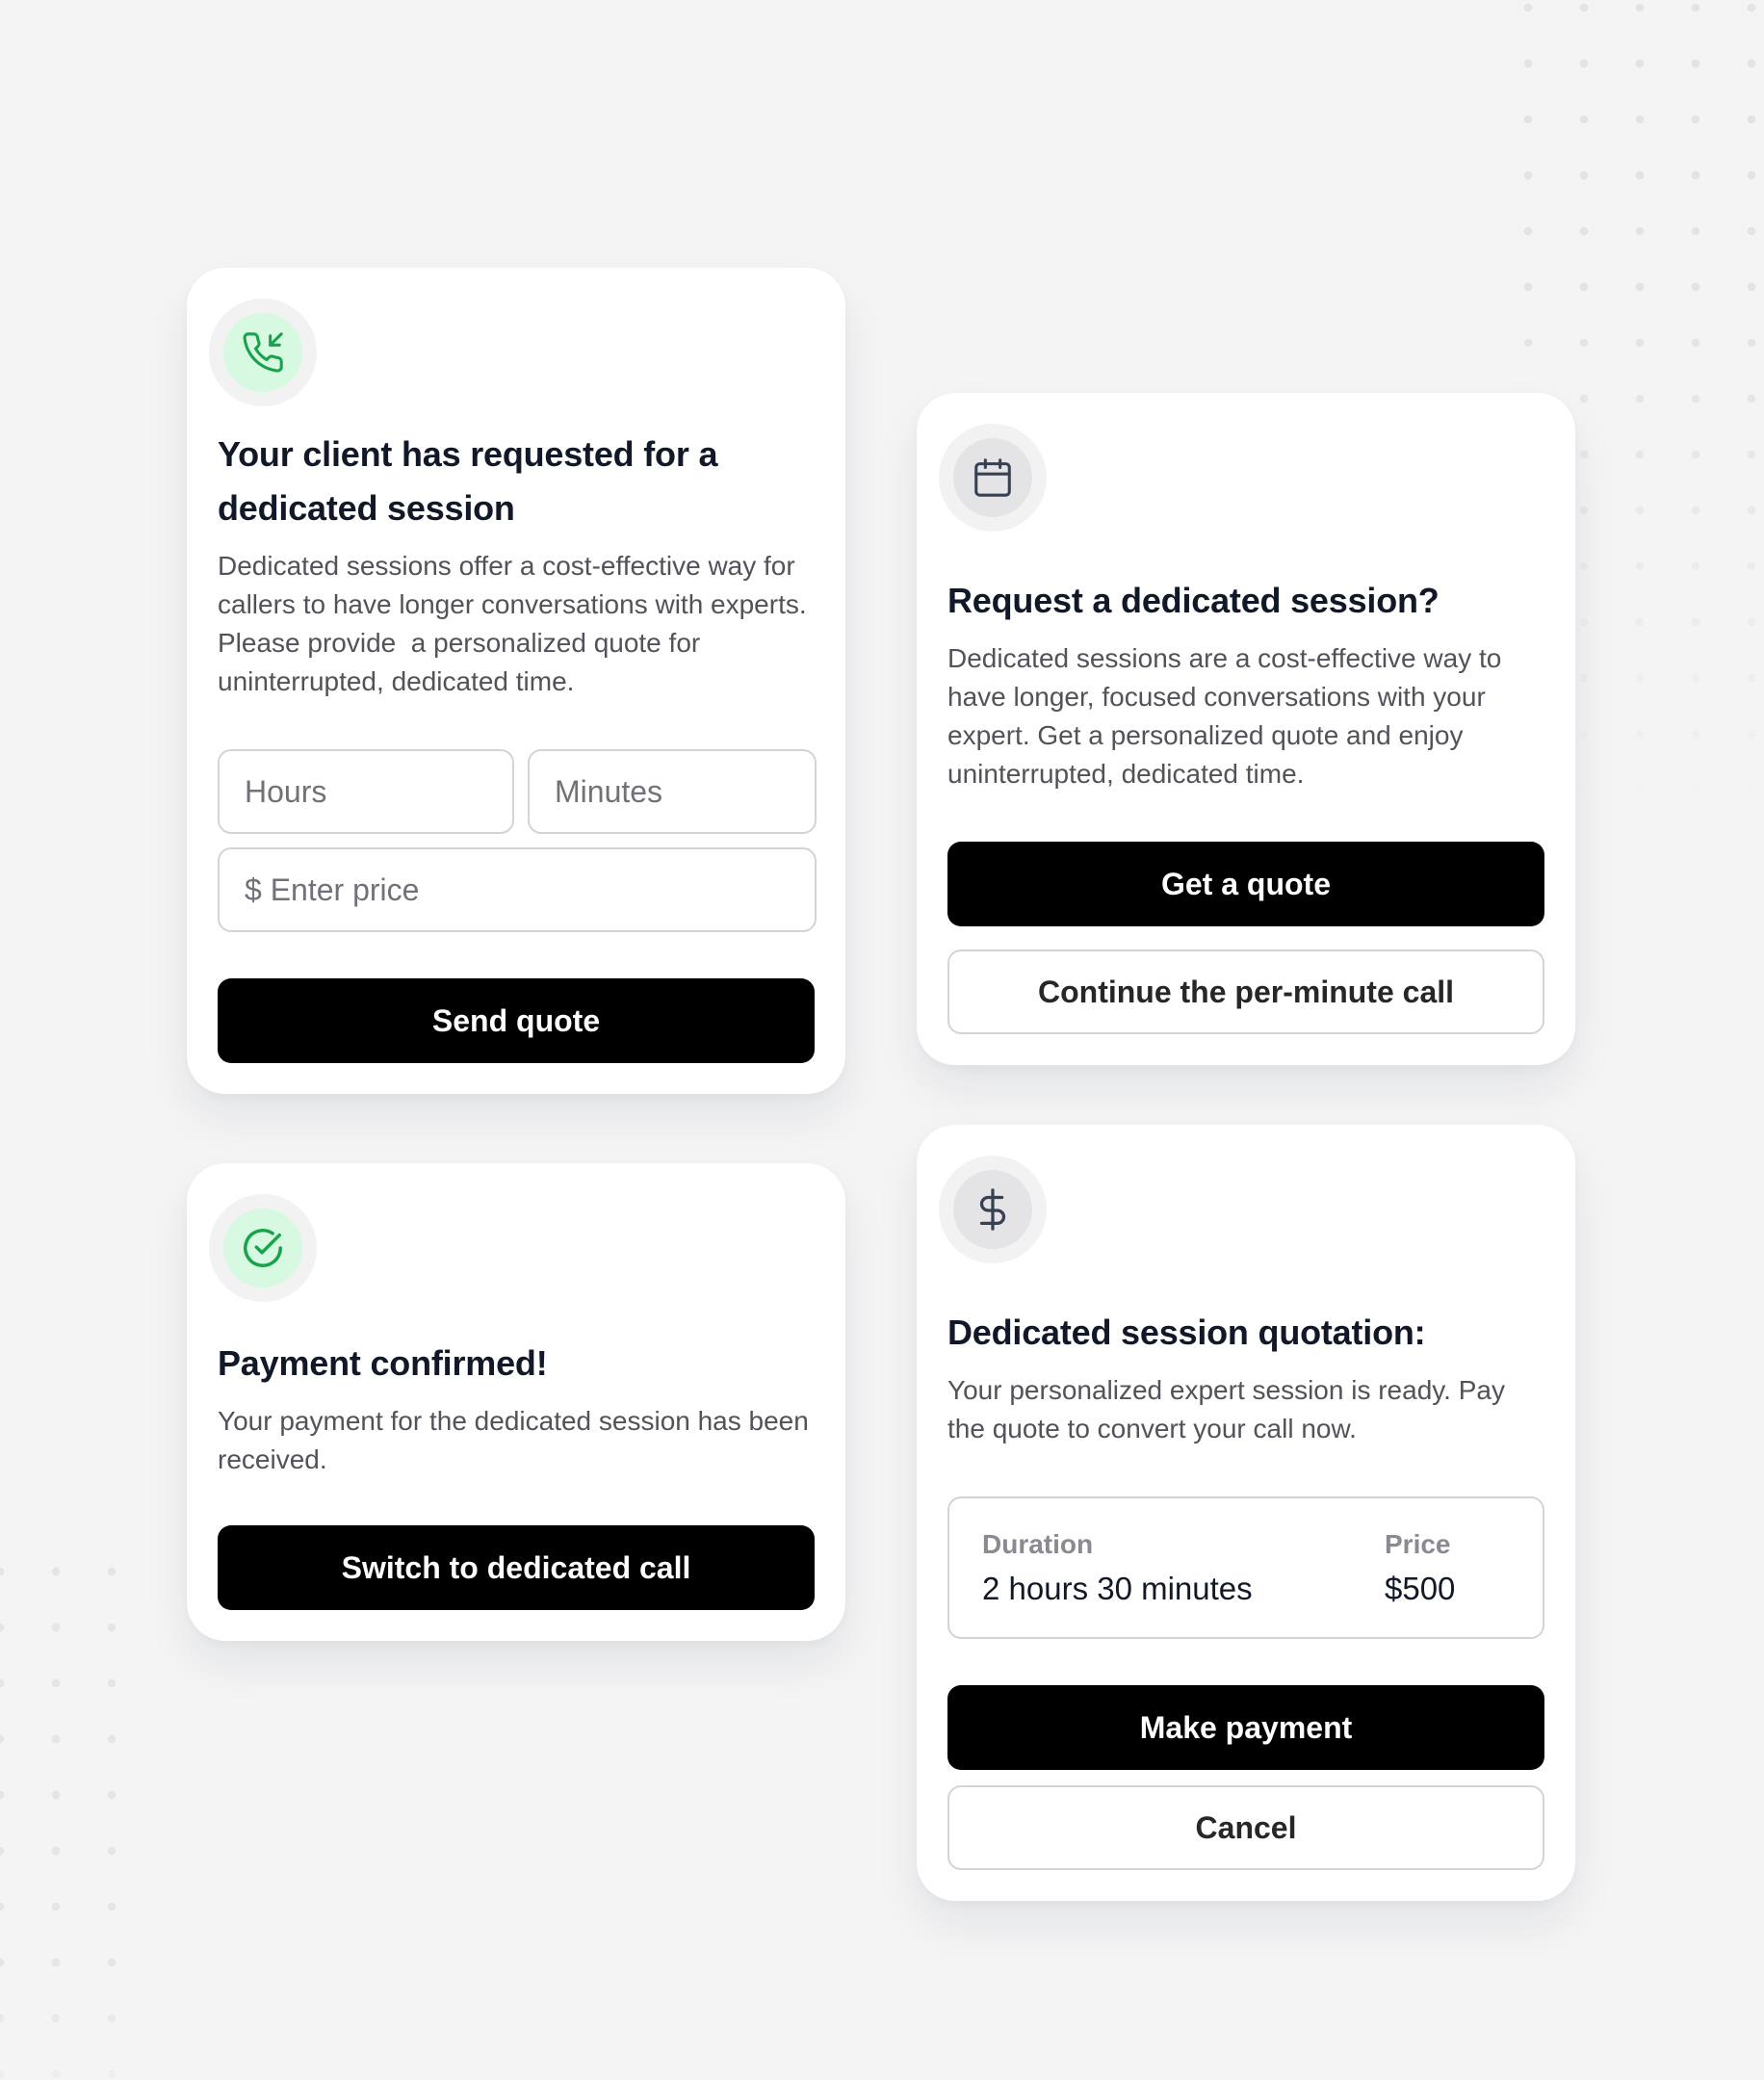 The image size is (1764, 2080). I want to click on card-title: Request a dedicated session?, so click(1193, 600).